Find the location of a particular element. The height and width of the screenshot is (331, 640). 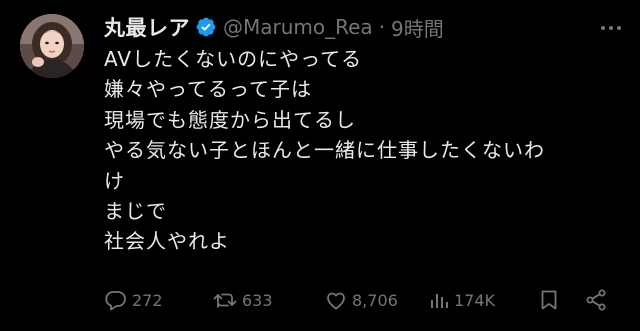

reply-button: 272 is located at coordinates (133, 300).